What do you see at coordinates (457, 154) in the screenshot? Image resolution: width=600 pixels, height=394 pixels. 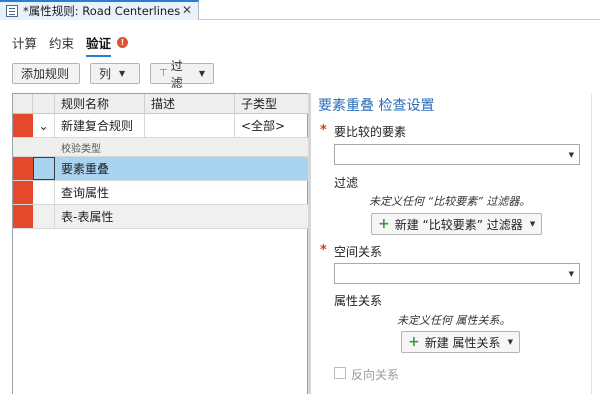 I see `compare-features-dropdown: ▼` at bounding box center [457, 154].